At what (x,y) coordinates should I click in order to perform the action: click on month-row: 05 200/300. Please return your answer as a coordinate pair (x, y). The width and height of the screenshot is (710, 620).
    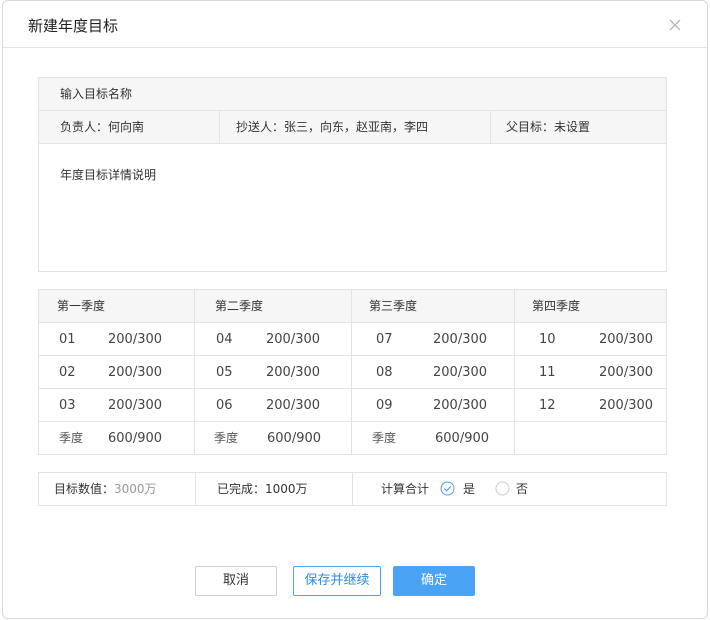
    Looking at the image, I should click on (273, 372).